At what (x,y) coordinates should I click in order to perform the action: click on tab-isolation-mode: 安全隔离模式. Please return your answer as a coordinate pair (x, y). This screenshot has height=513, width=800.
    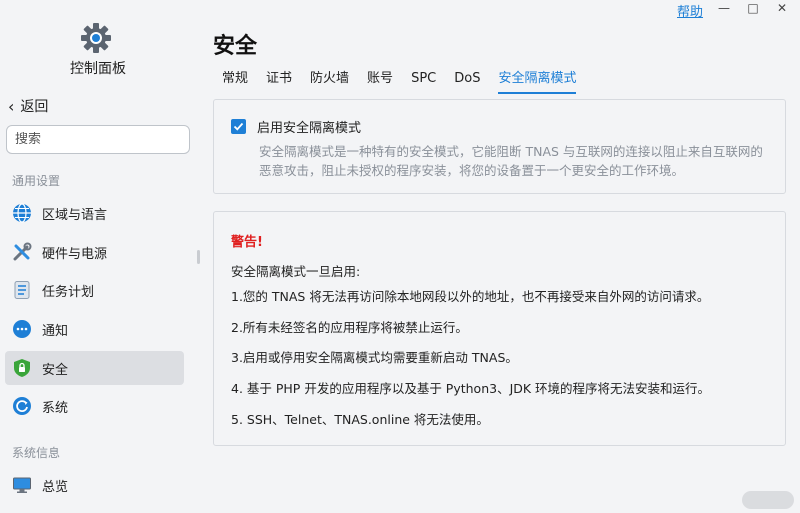
    Looking at the image, I should click on (537, 82).